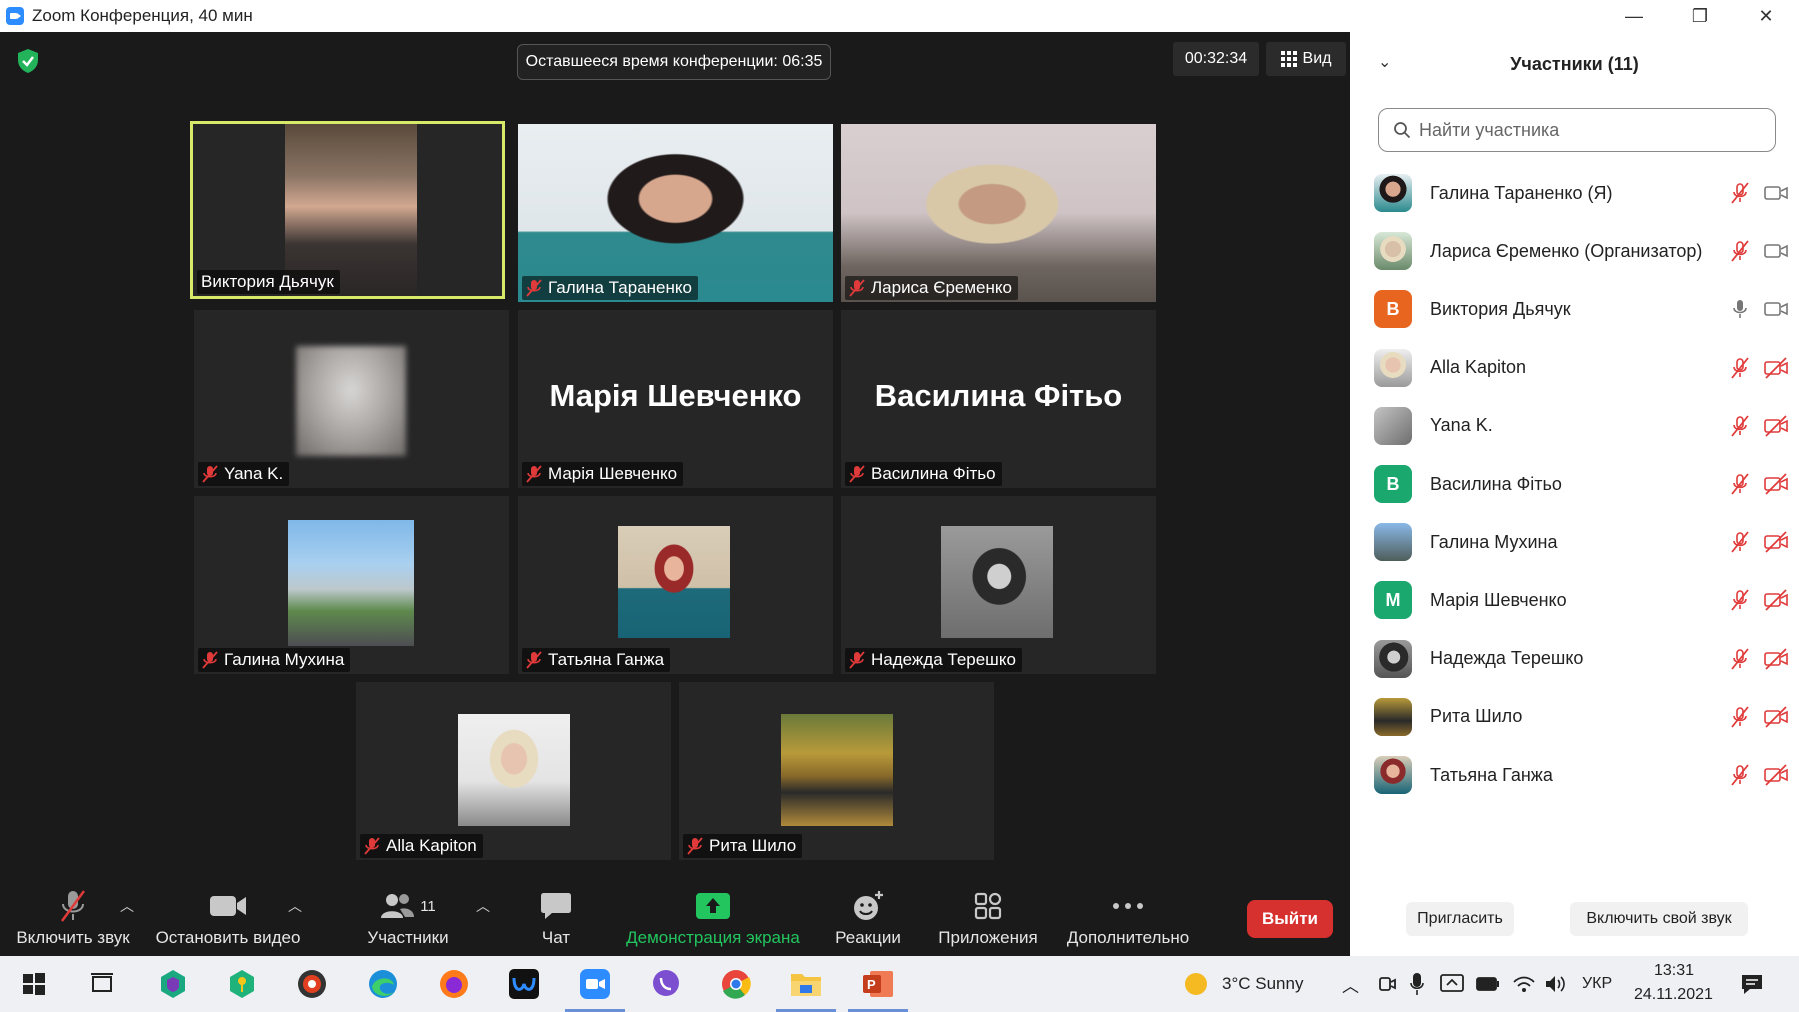  Describe the element at coordinates (1524, 984) in the screenshot. I see `wifi-icon` at that location.